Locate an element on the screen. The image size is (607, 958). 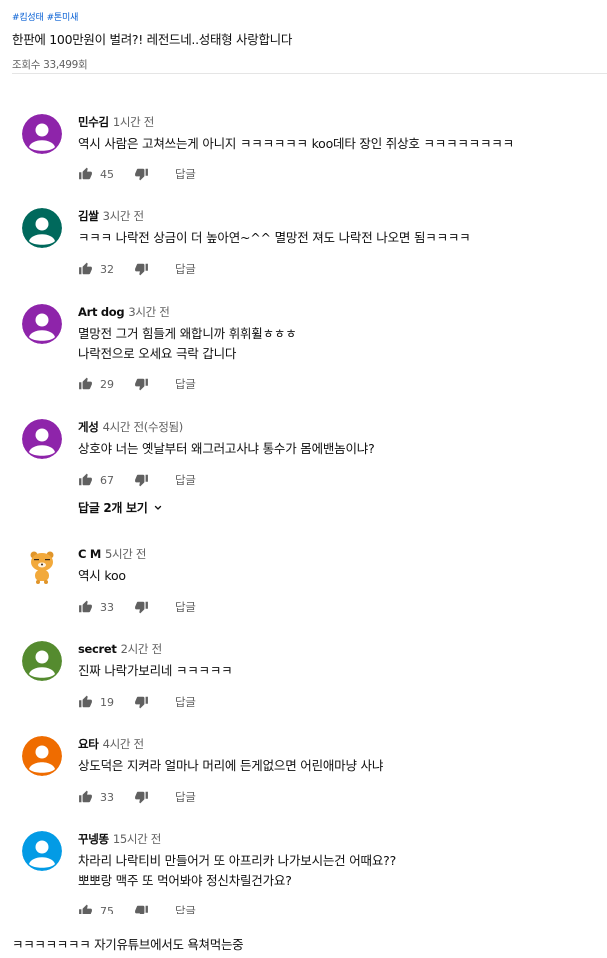
comment-time: 4시간 전(수정됨) is located at coordinates (143, 427).